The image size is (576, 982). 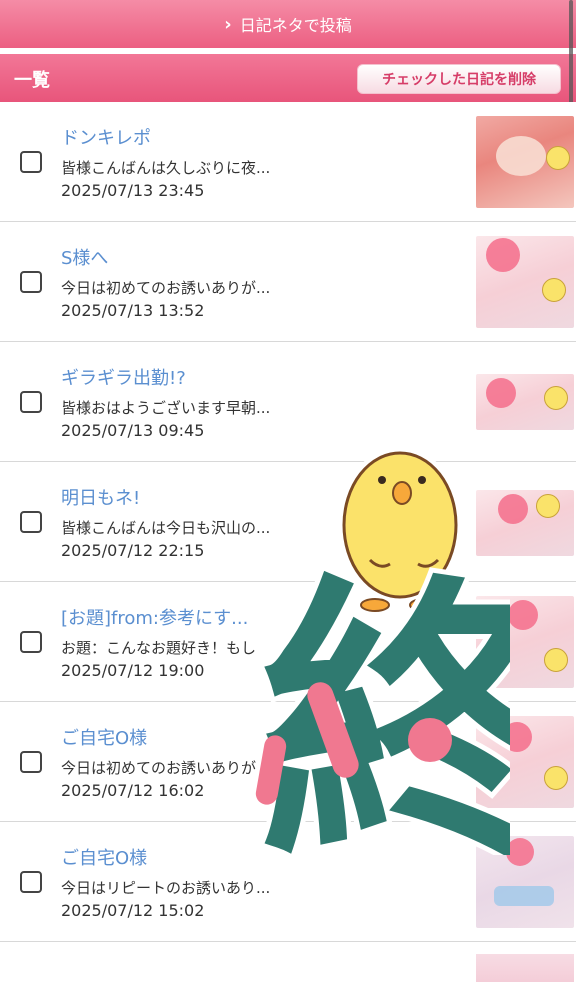 I want to click on entry-title: ドンキレポ, so click(x=106, y=137).